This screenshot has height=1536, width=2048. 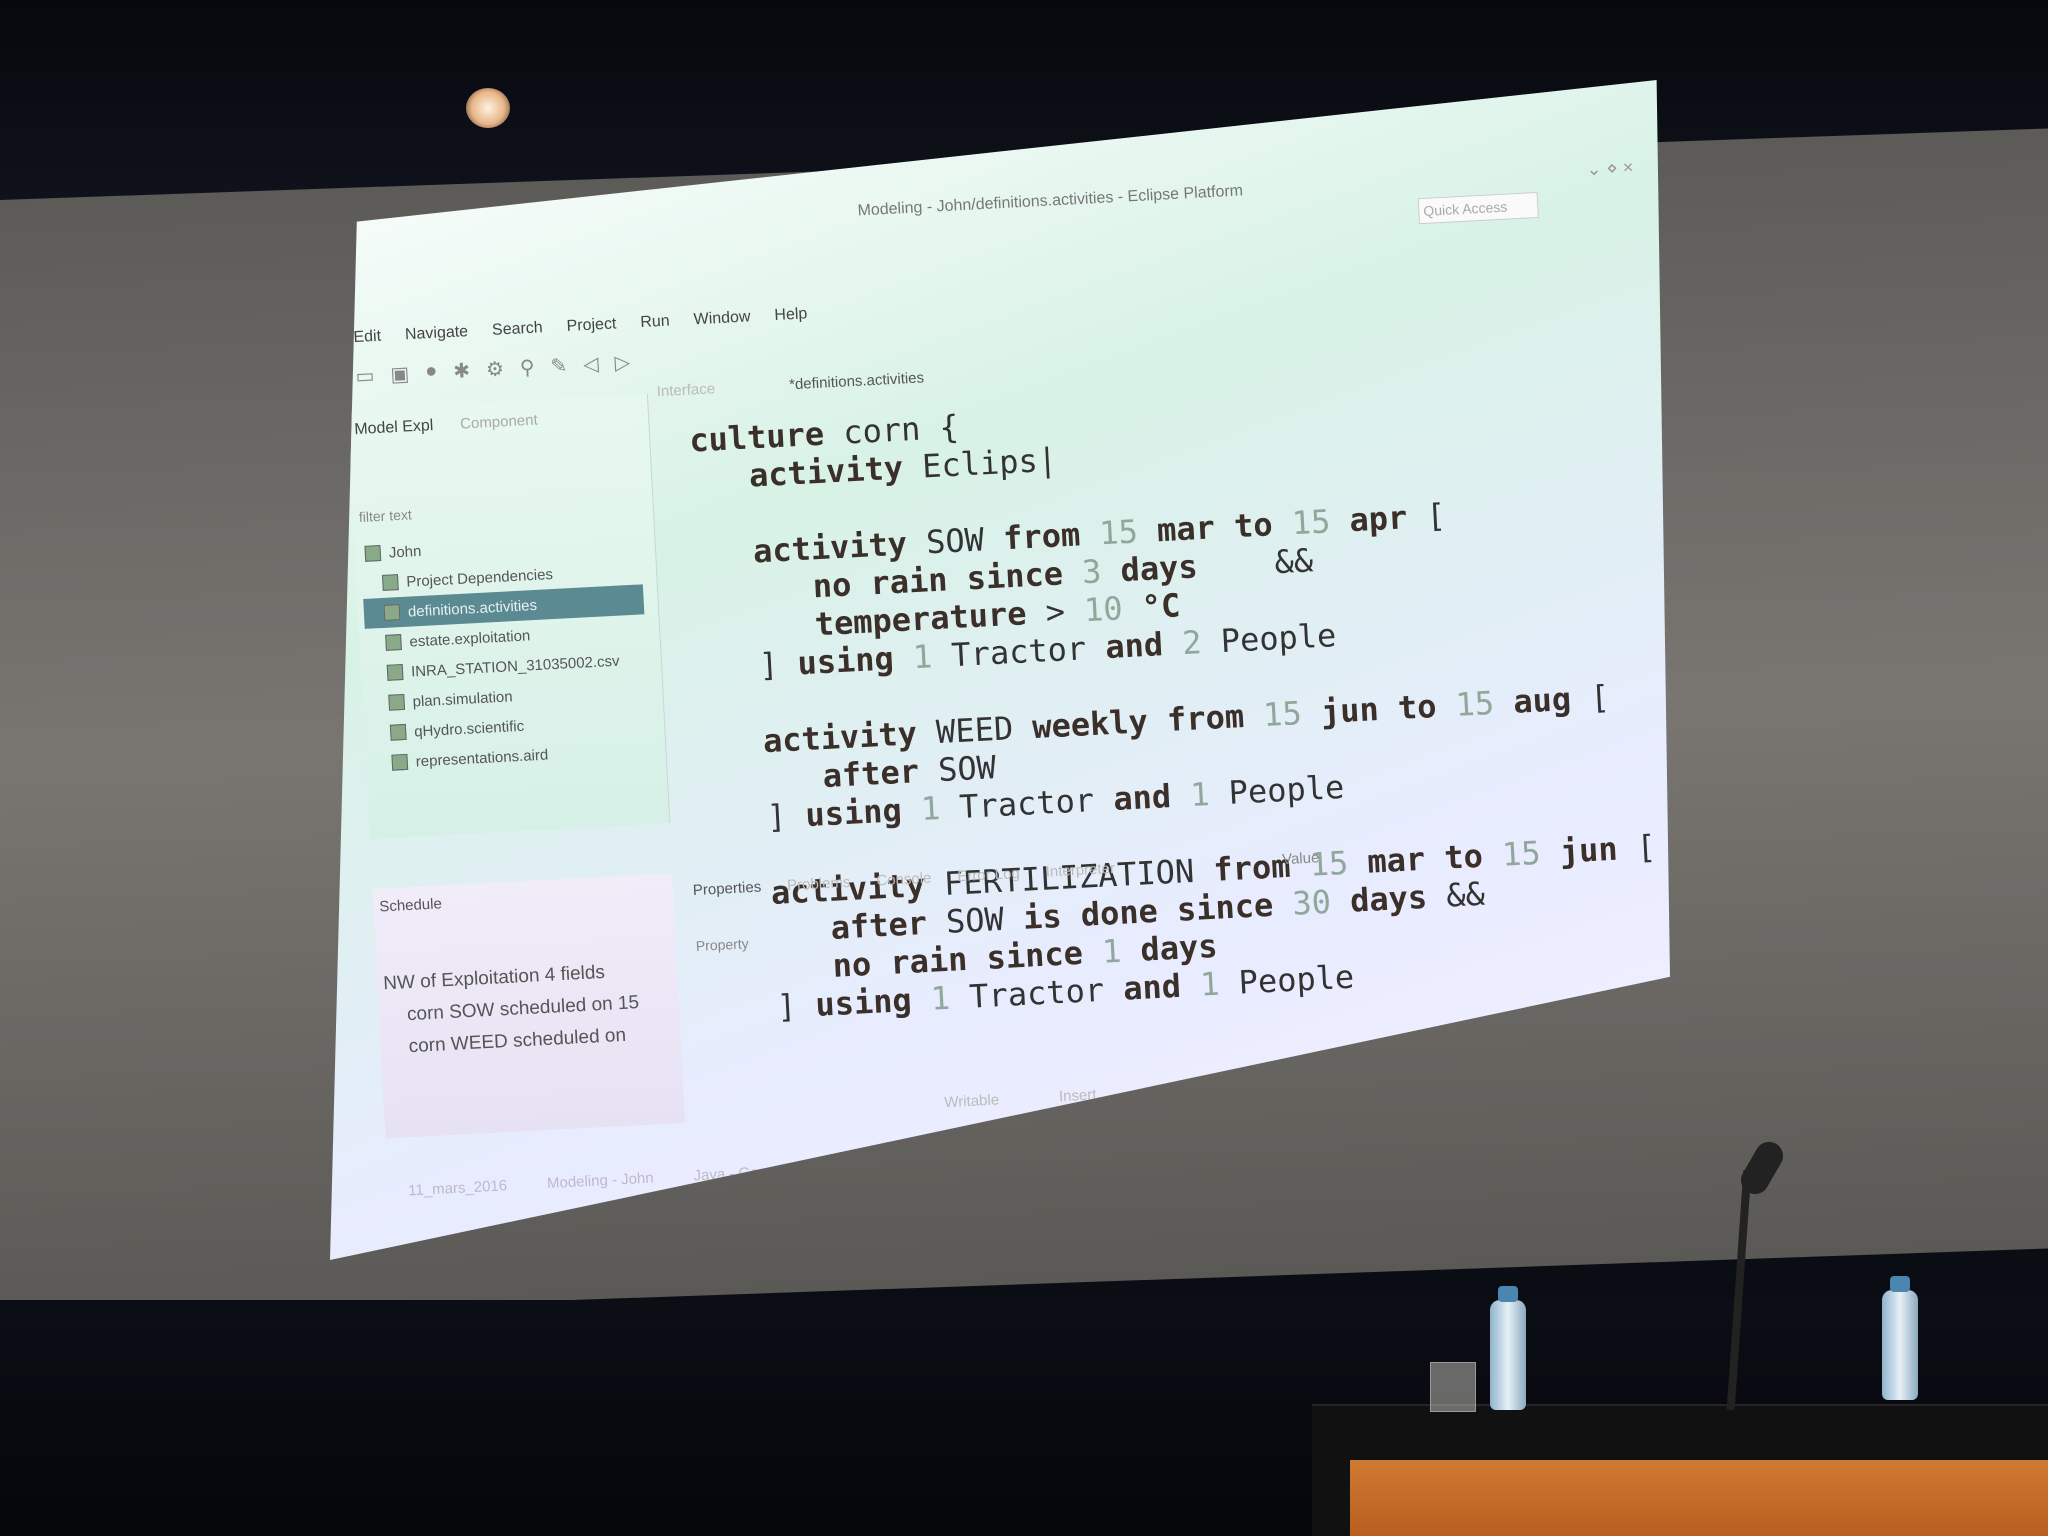 I want to click on properties-tab: Problems, so click(x=819, y=884).